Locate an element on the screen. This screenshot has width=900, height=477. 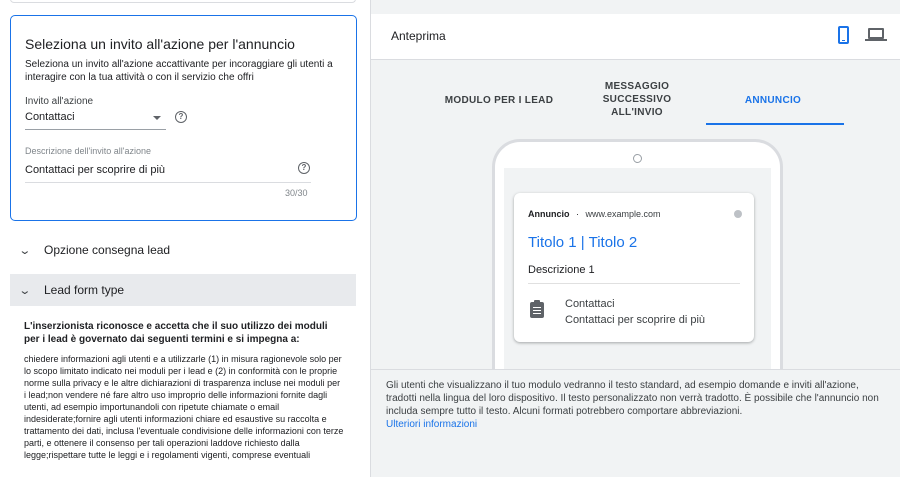
section-lead-form-type-label: Lead form type is located at coordinates (84, 290).